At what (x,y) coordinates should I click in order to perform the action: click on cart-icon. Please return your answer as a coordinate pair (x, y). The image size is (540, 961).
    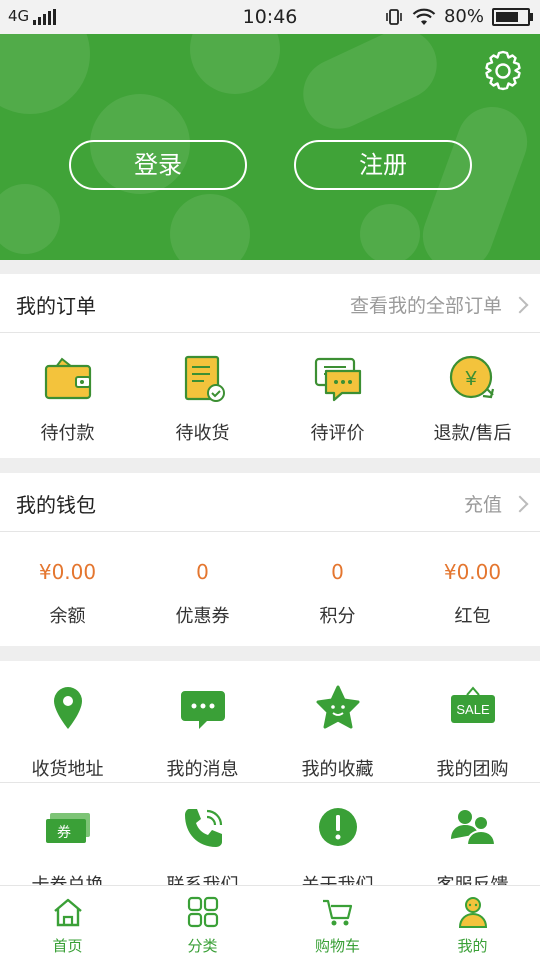
    Looking at the image, I should click on (337, 912).